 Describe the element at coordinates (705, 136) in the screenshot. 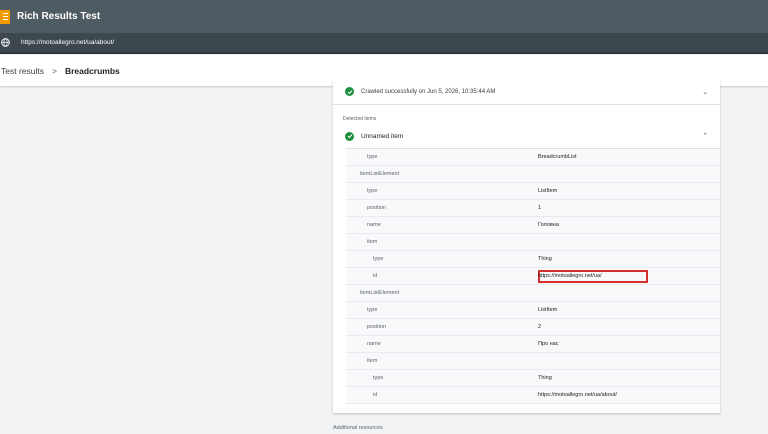

I see `chevron-up-icon: ⌃` at that location.